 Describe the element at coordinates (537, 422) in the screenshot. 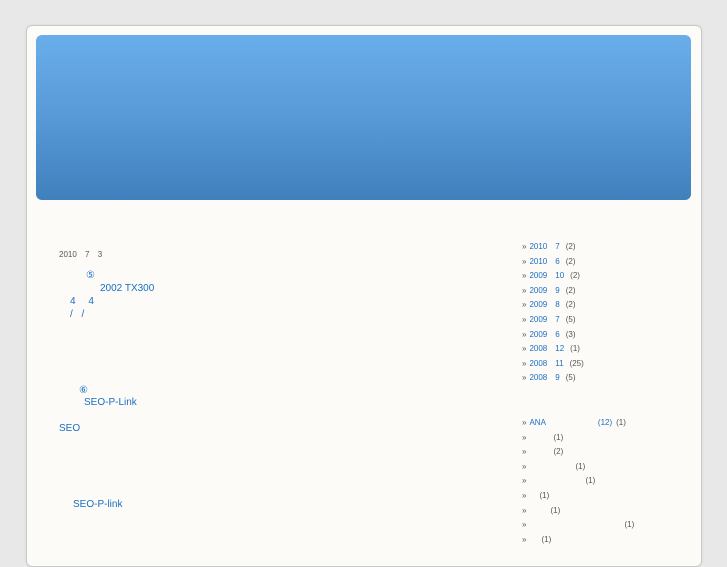

I see `category-label: ANA` at that location.